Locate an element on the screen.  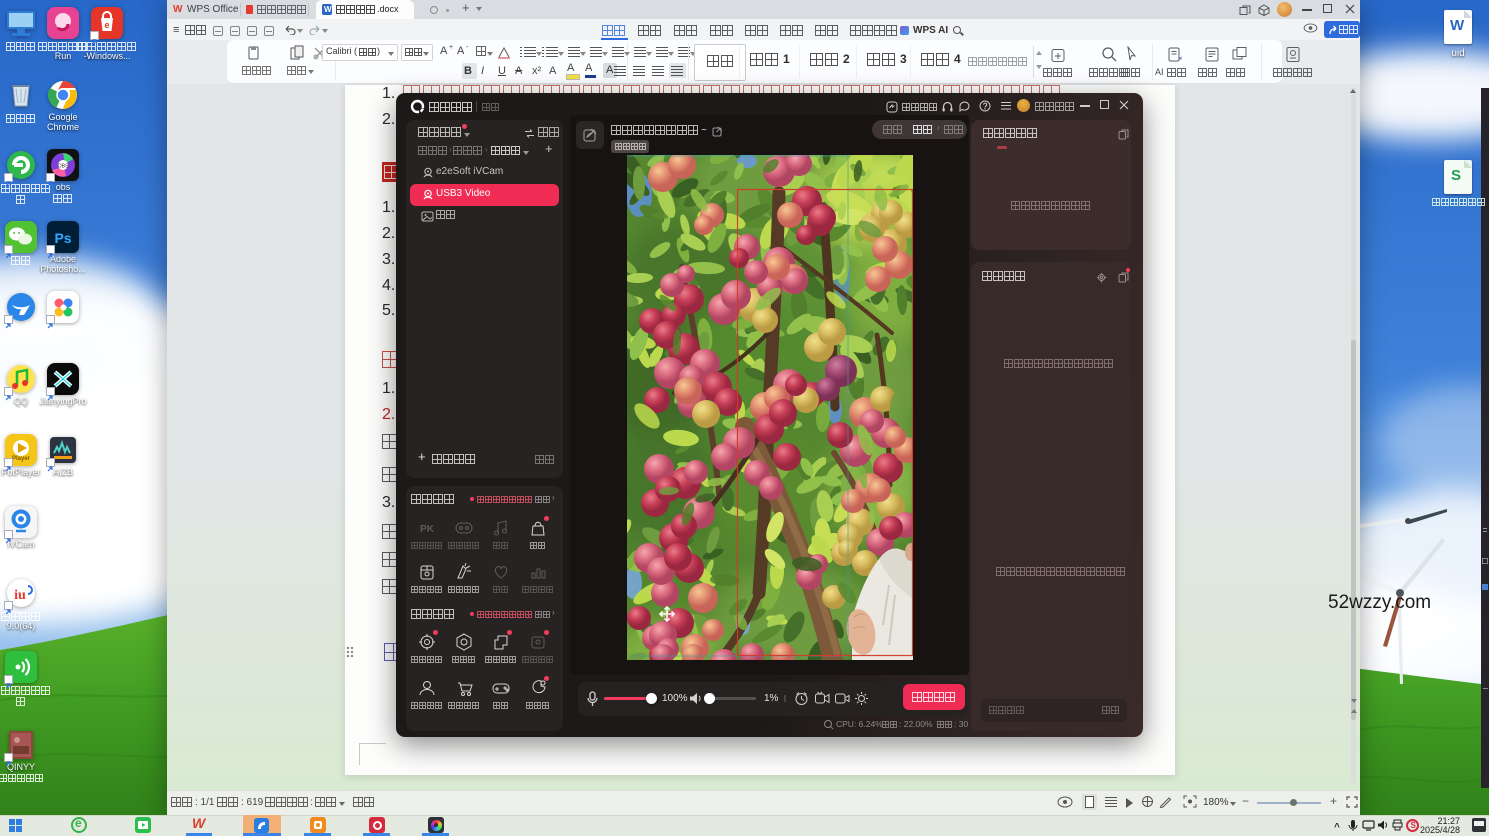
svg-text: OBS is located at coordinates (63, 167).